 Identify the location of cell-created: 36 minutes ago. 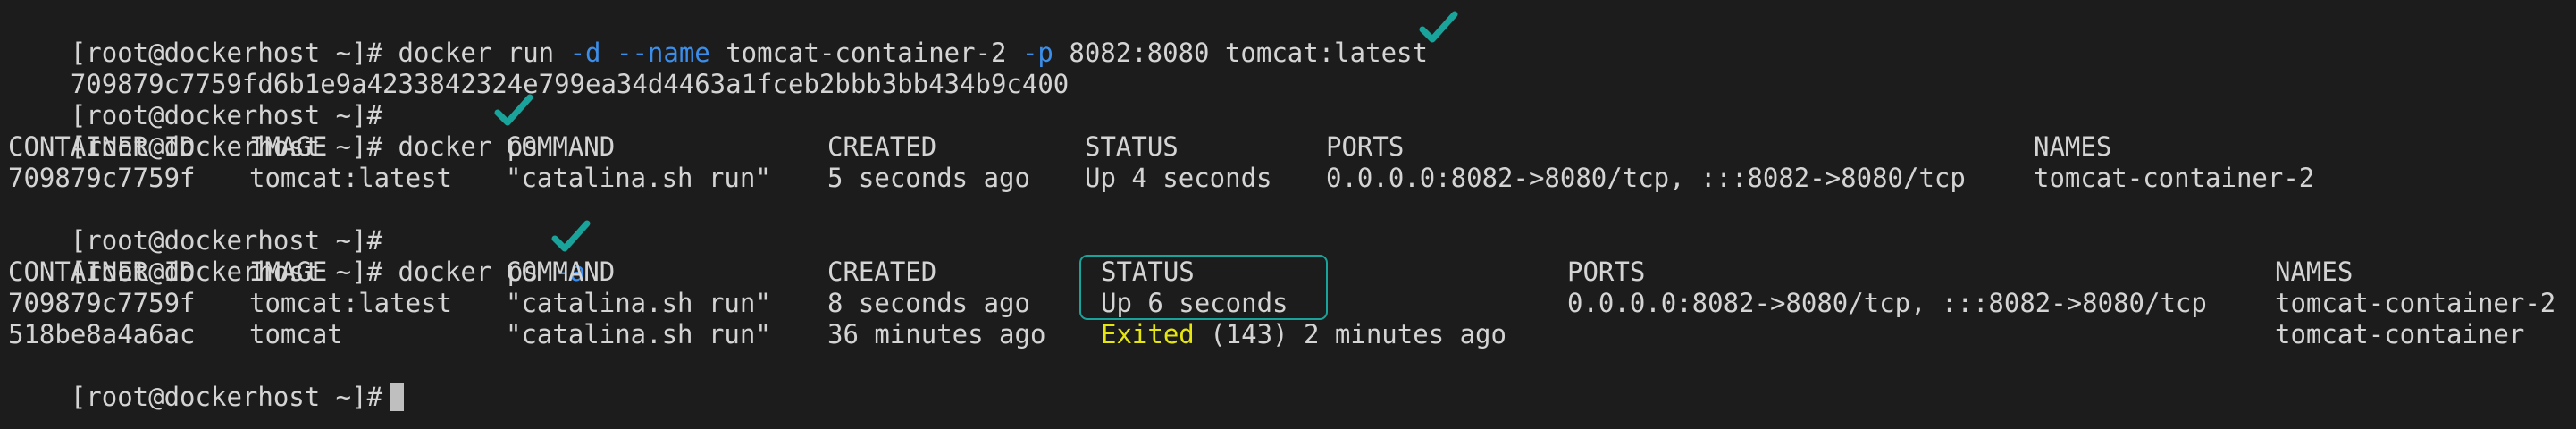
(936, 334).